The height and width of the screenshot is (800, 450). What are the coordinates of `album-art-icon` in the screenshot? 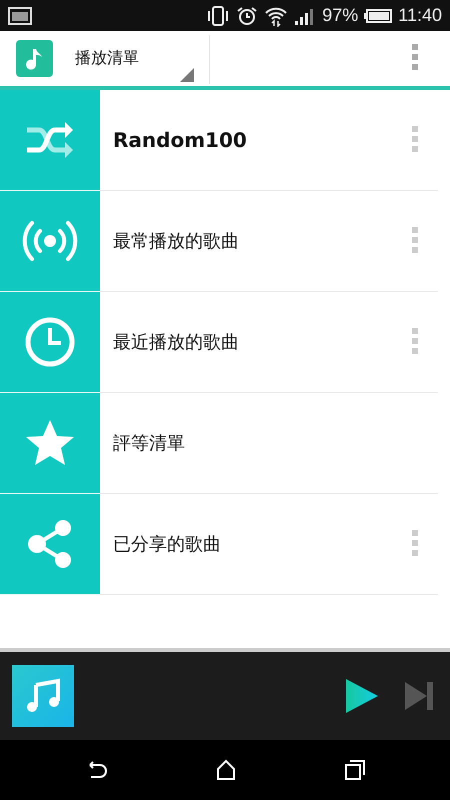 It's located at (43, 696).